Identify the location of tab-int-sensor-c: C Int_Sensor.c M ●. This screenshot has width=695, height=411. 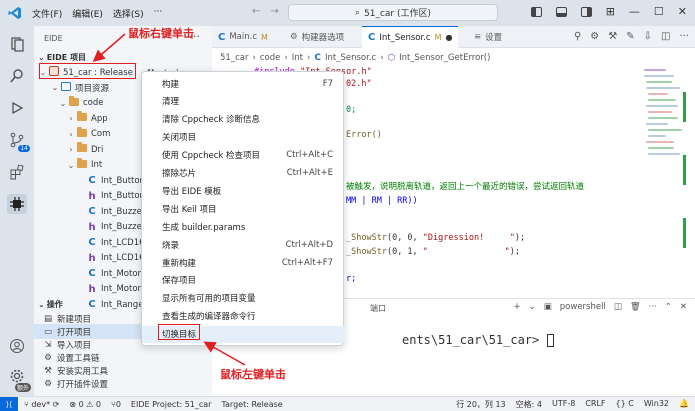
(410, 37).